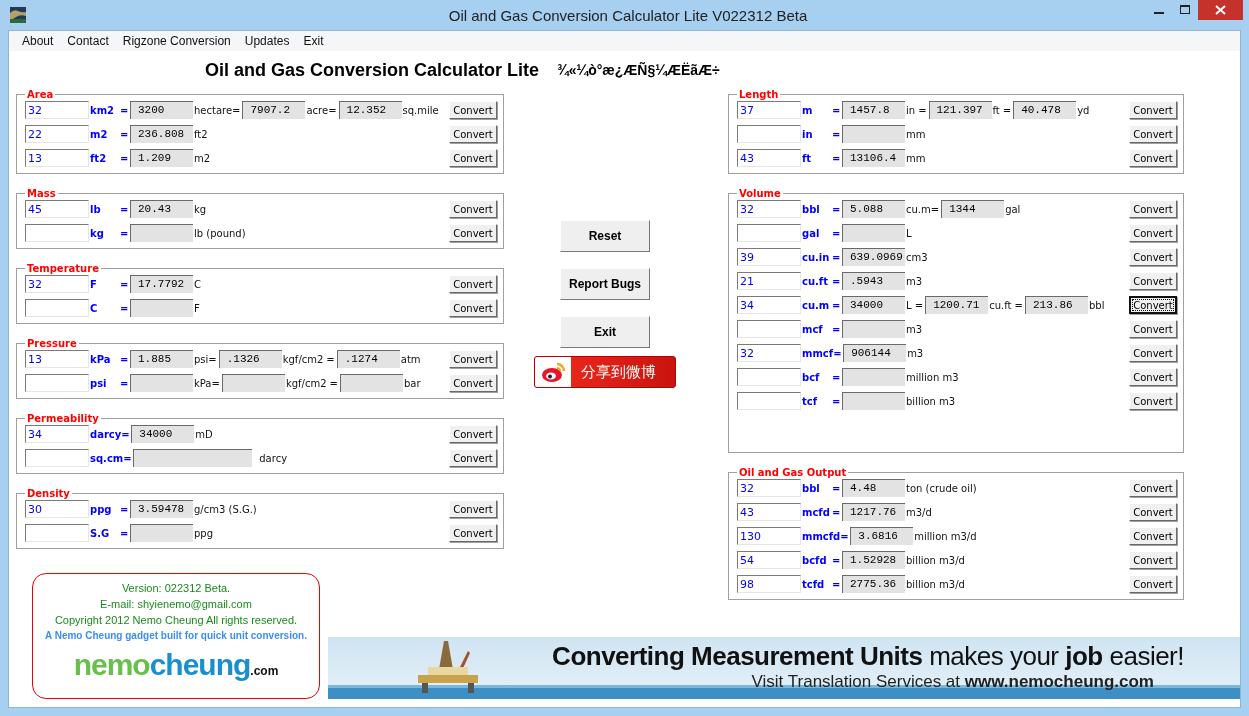 The image size is (1249, 716). What do you see at coordinates (605, 236) in the screenshot?
I see `action-button: Reset` at bounding box center [605, 236].